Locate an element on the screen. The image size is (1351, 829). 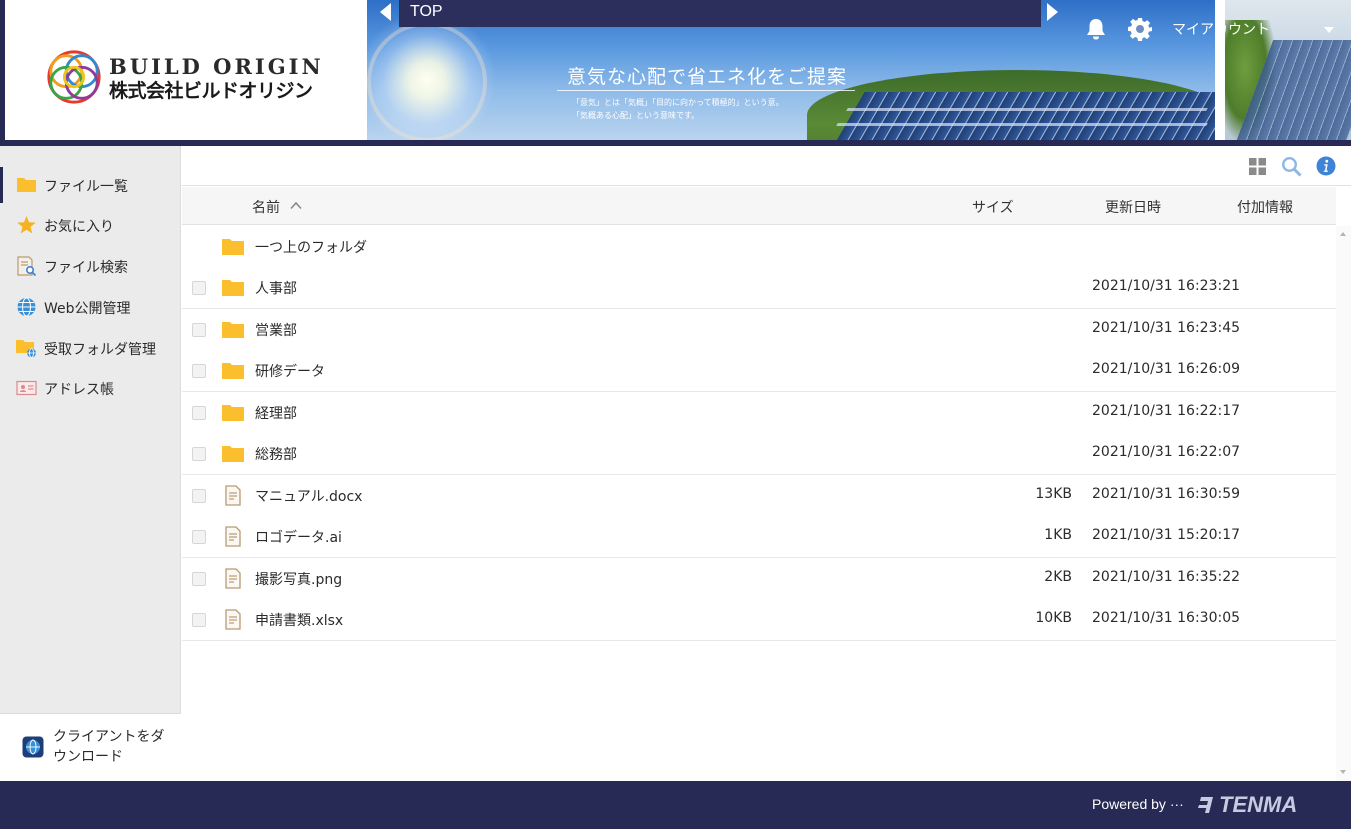
banner-solar-panels is located at coordinates (1026, 116).